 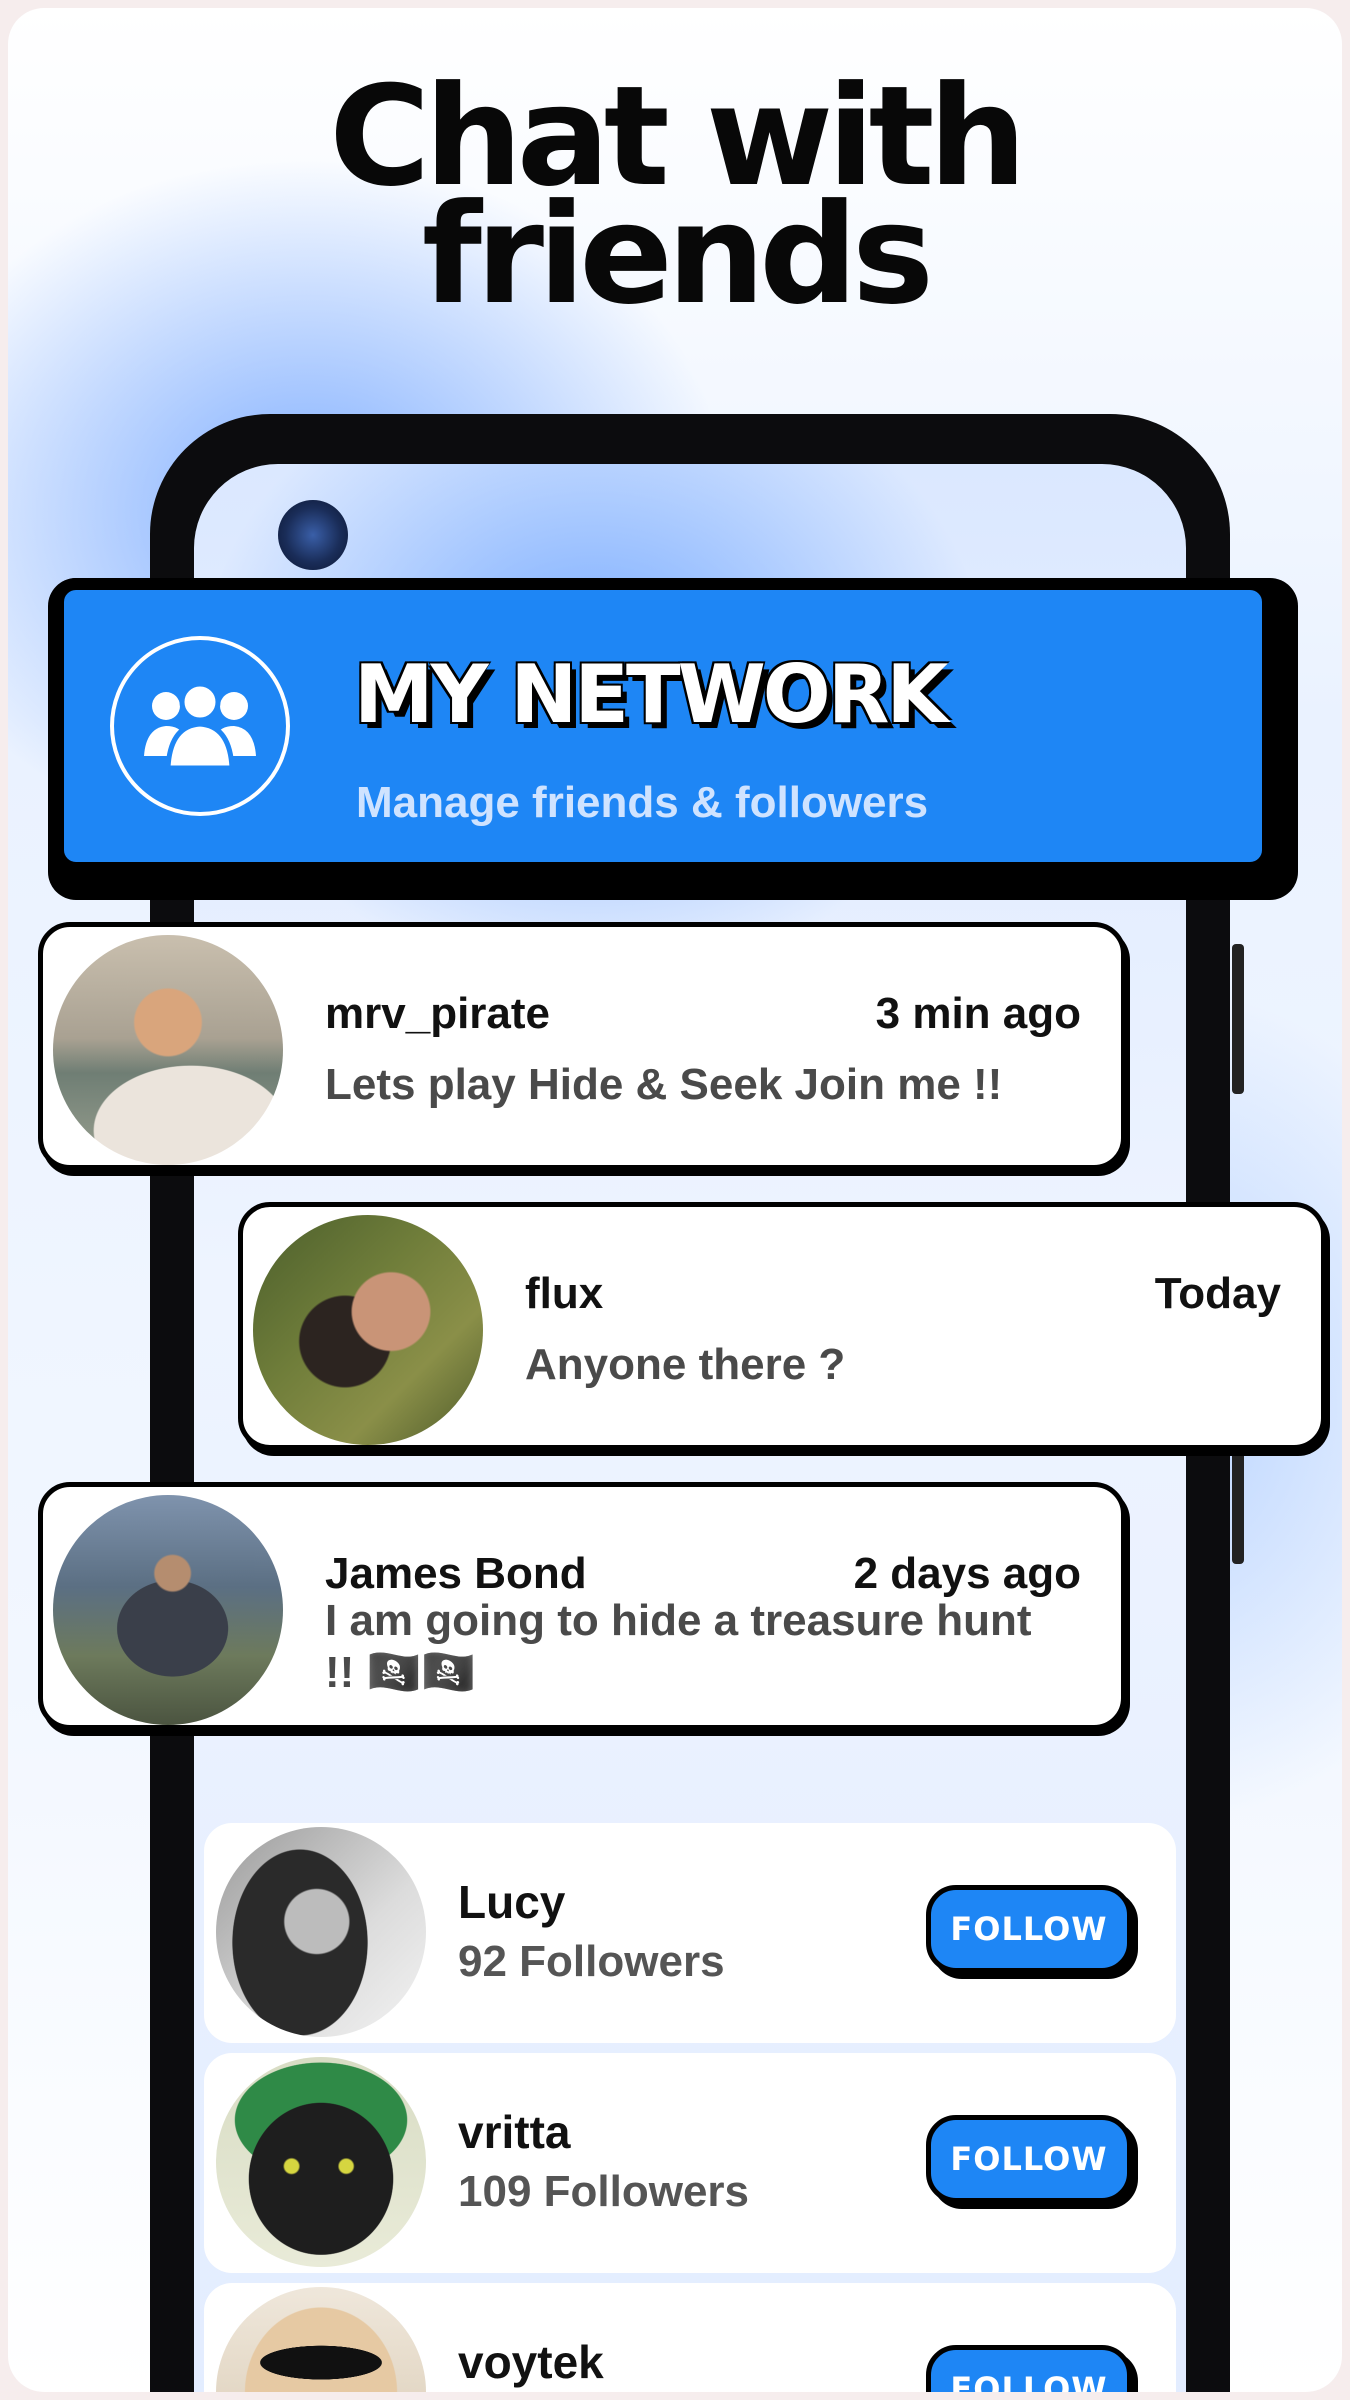 What do you see at coordinates (200, 726) in the screenshot?
I see `group-icon` at bounding box center [200, 726].